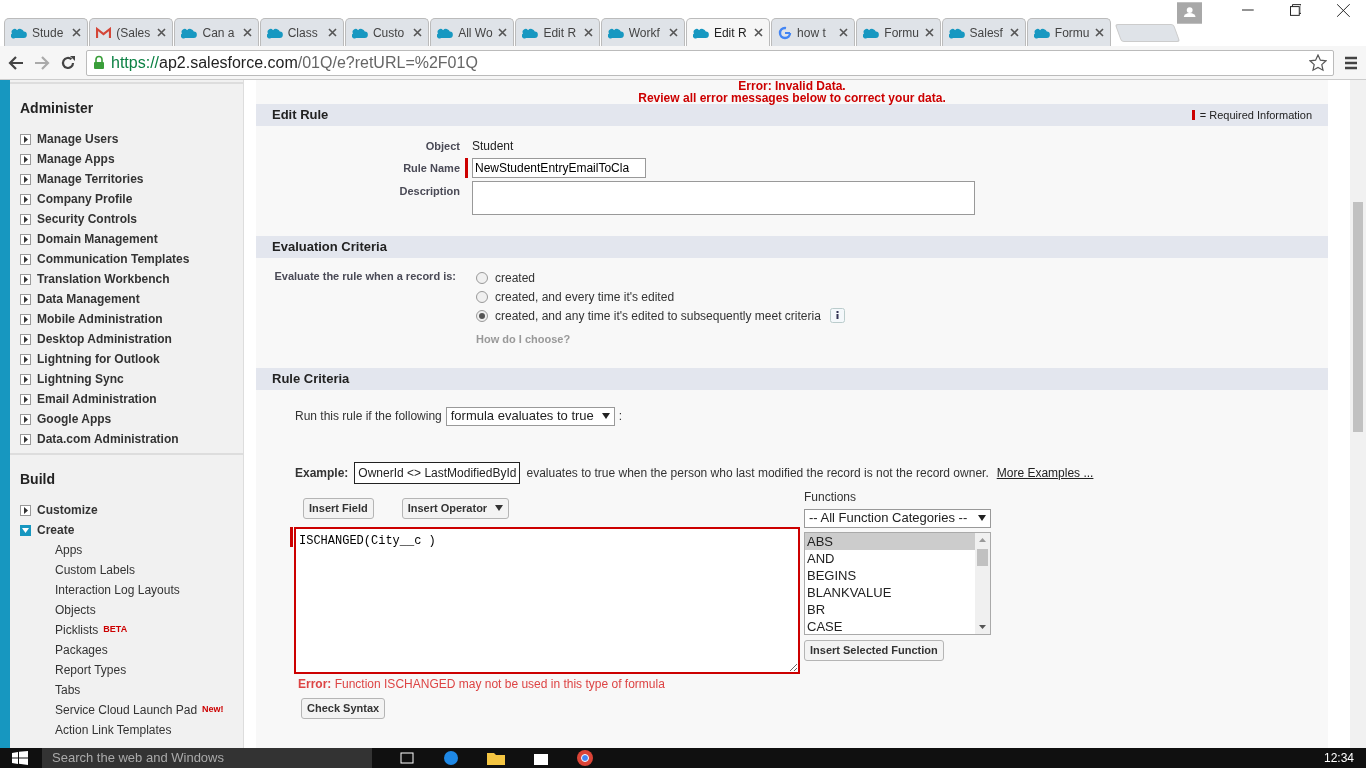  What do you see at coordinates (88, 299) in the screenshot?
I see `sidebar-item: Data Management` at bounding box center [88, 299].